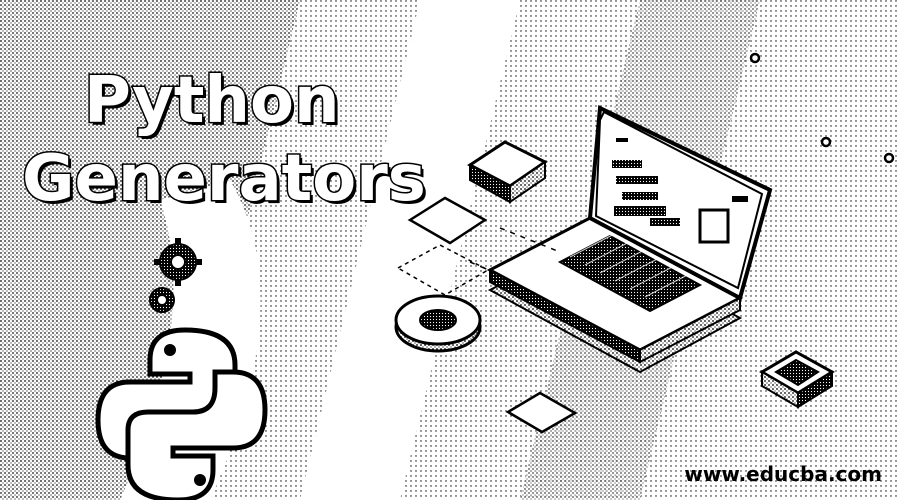 The height and width of the screenshot is (500, 900). What do you see at coordinates (783, 474) in the screenshot?
I see `website-url: www.educba.com` at bounding box center [783, 474].